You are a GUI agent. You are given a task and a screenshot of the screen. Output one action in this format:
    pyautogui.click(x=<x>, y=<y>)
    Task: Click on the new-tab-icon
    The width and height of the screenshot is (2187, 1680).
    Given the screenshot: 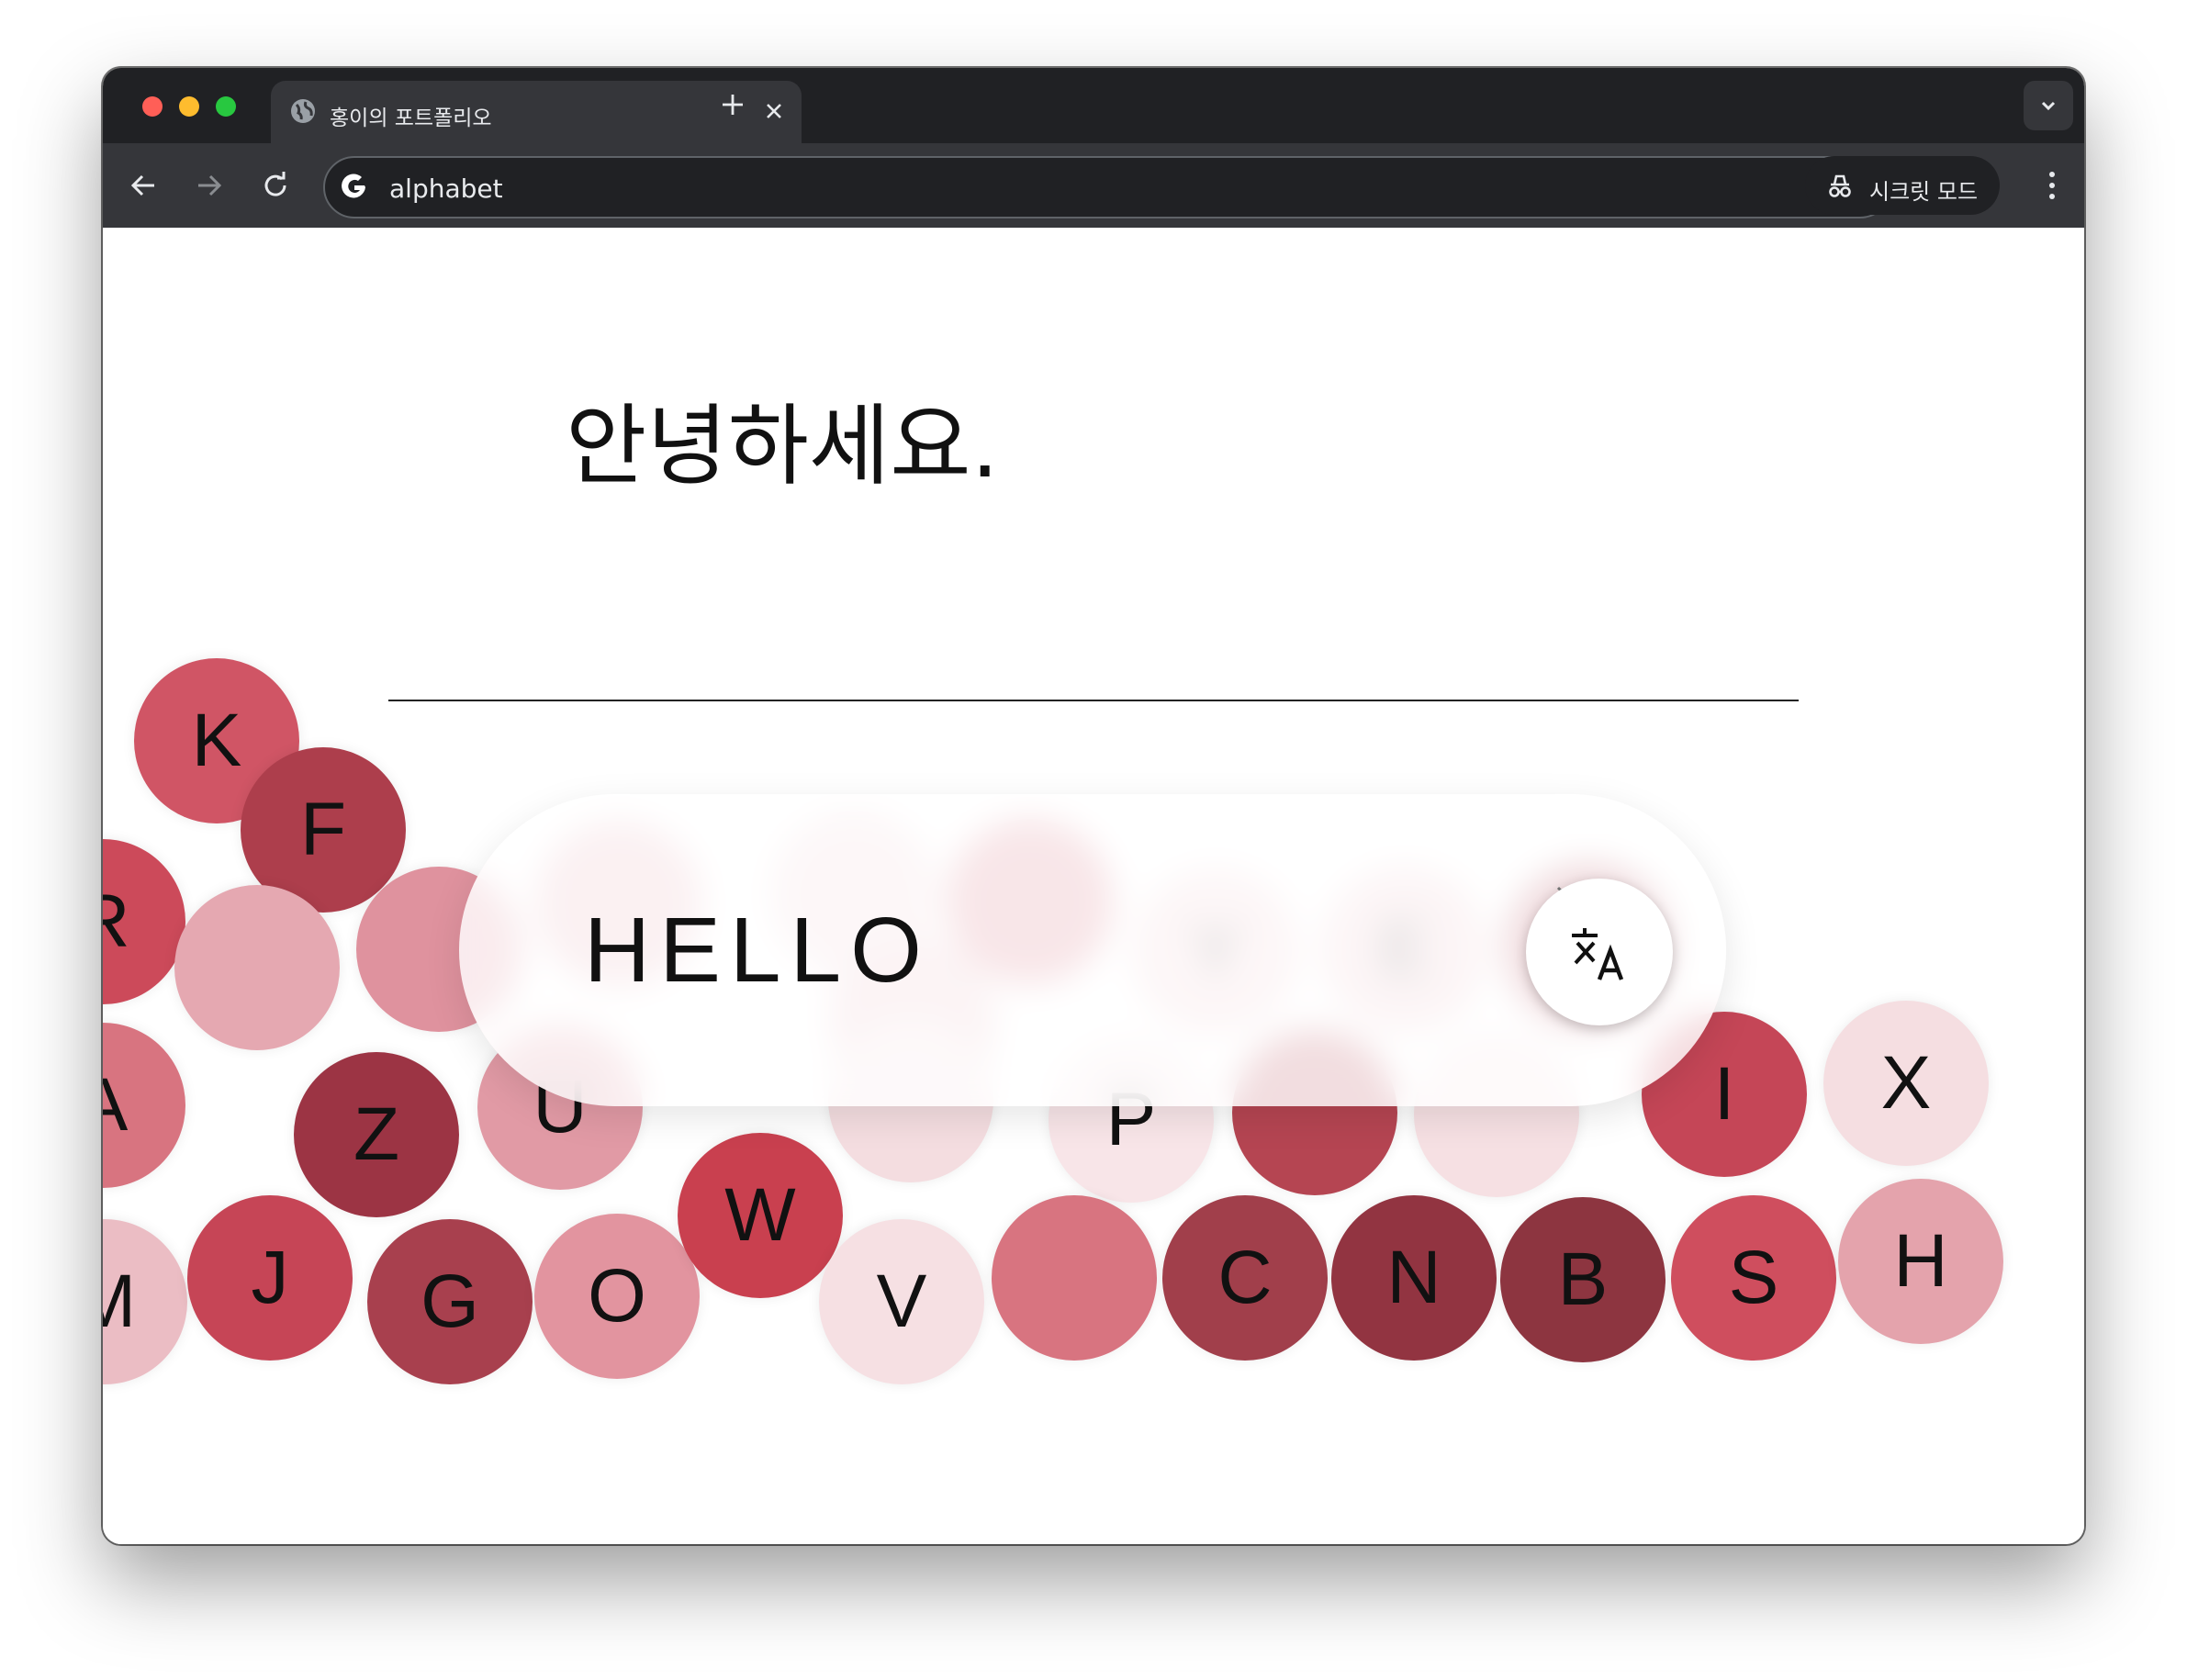 What is the action you would take?
    pyautogui.click(x=732, y=104)
    